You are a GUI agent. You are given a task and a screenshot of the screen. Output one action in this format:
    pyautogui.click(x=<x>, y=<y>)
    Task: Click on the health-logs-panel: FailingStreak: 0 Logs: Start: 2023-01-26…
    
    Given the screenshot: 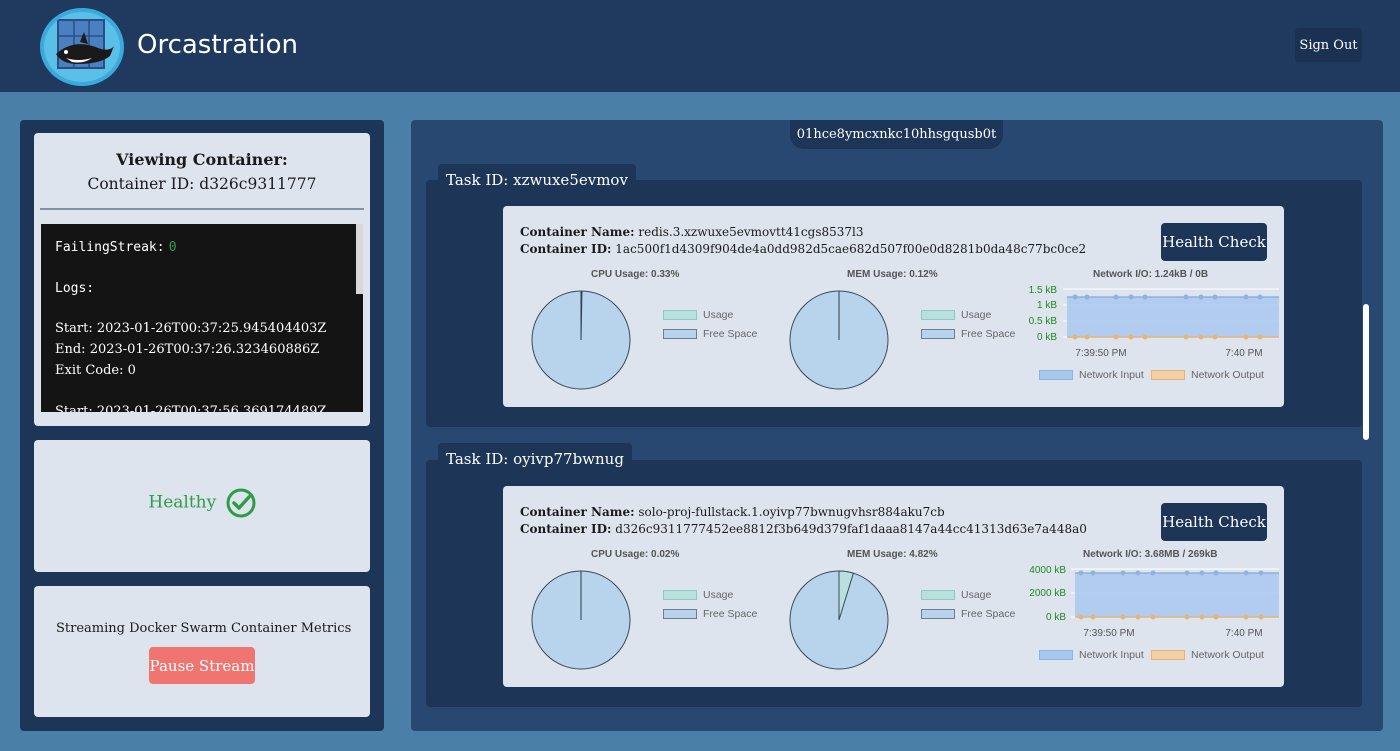 What is the action you would take?
    pyautogui.click(x=202, y=318)
    